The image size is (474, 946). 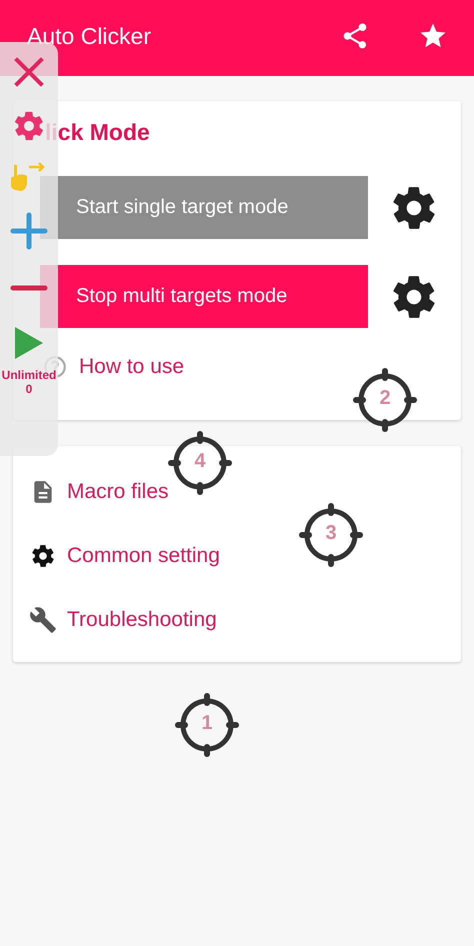 I want to click on click-count: 0, so click(x=29, y=389).